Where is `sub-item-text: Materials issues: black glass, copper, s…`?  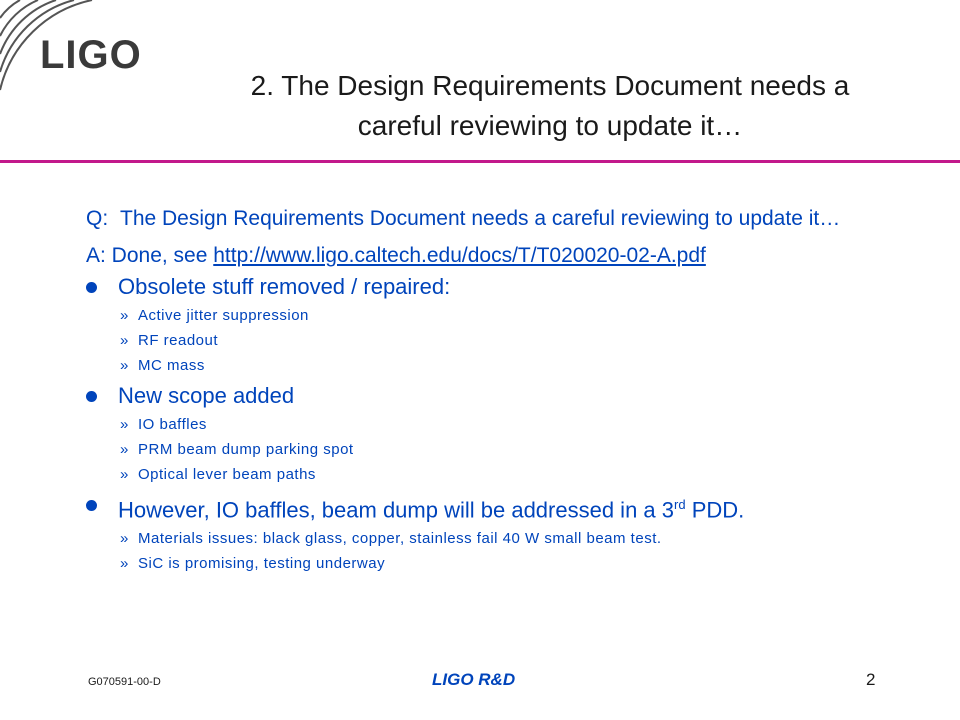 sub-item-text: Materials issues: black glass, copper, s… is located at coordinates (400, 539).